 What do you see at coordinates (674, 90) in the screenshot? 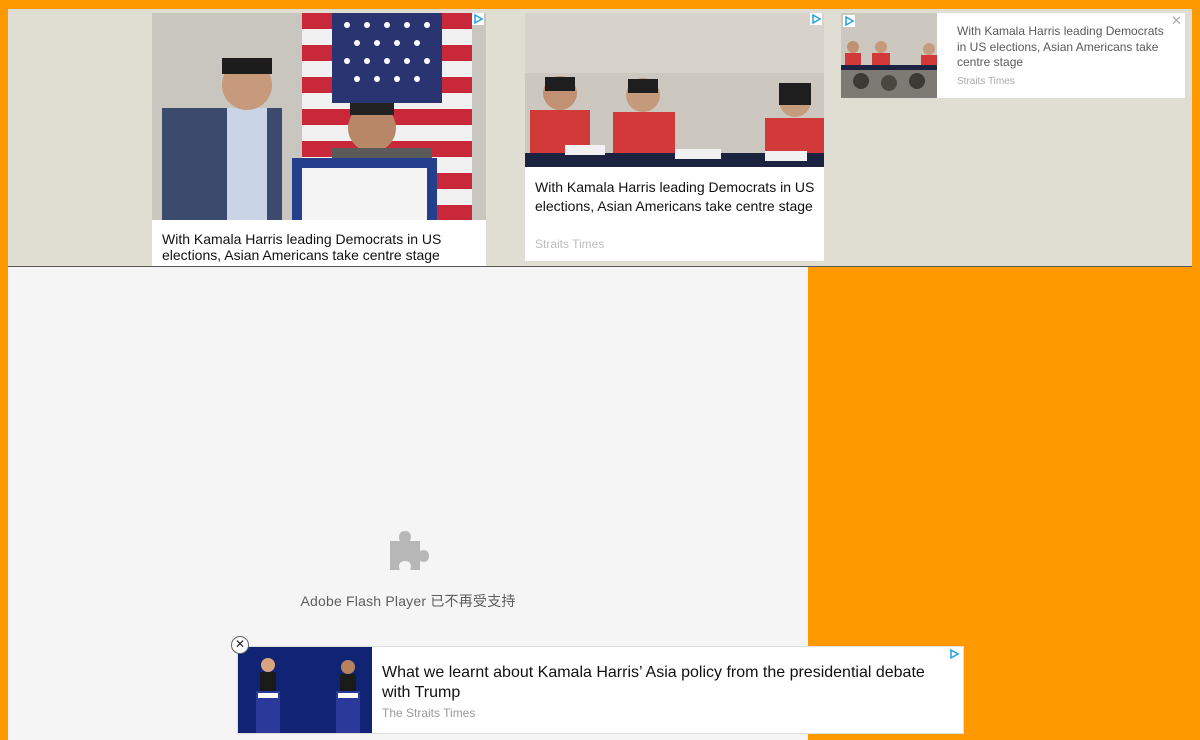
I see `ad-card-2-image` at bounding box center [674, 90].